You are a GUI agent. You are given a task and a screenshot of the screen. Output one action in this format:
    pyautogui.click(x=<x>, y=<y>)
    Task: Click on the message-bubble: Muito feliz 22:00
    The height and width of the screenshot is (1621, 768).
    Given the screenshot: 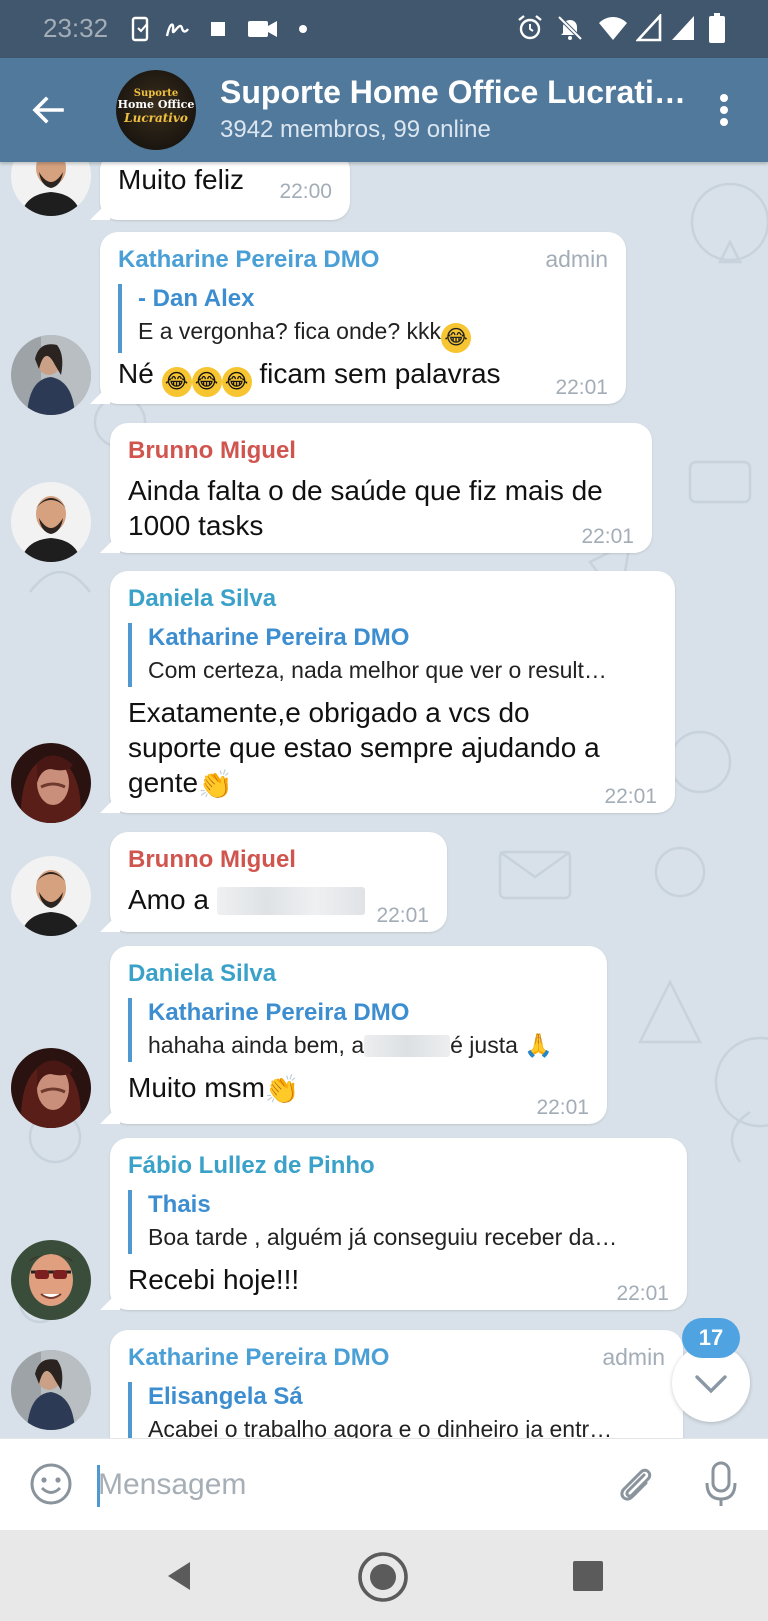 What is the action you would take?
    pyautogui.click(x=225, y=191)
    